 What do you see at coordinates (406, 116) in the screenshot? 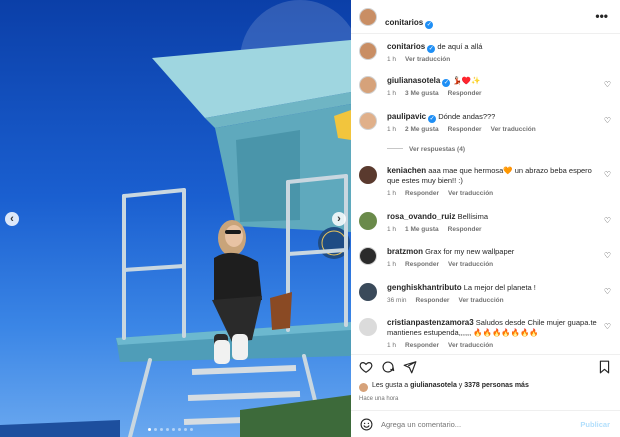
I see `commenter-username: paulipavic` at bounding box center [406, 116].